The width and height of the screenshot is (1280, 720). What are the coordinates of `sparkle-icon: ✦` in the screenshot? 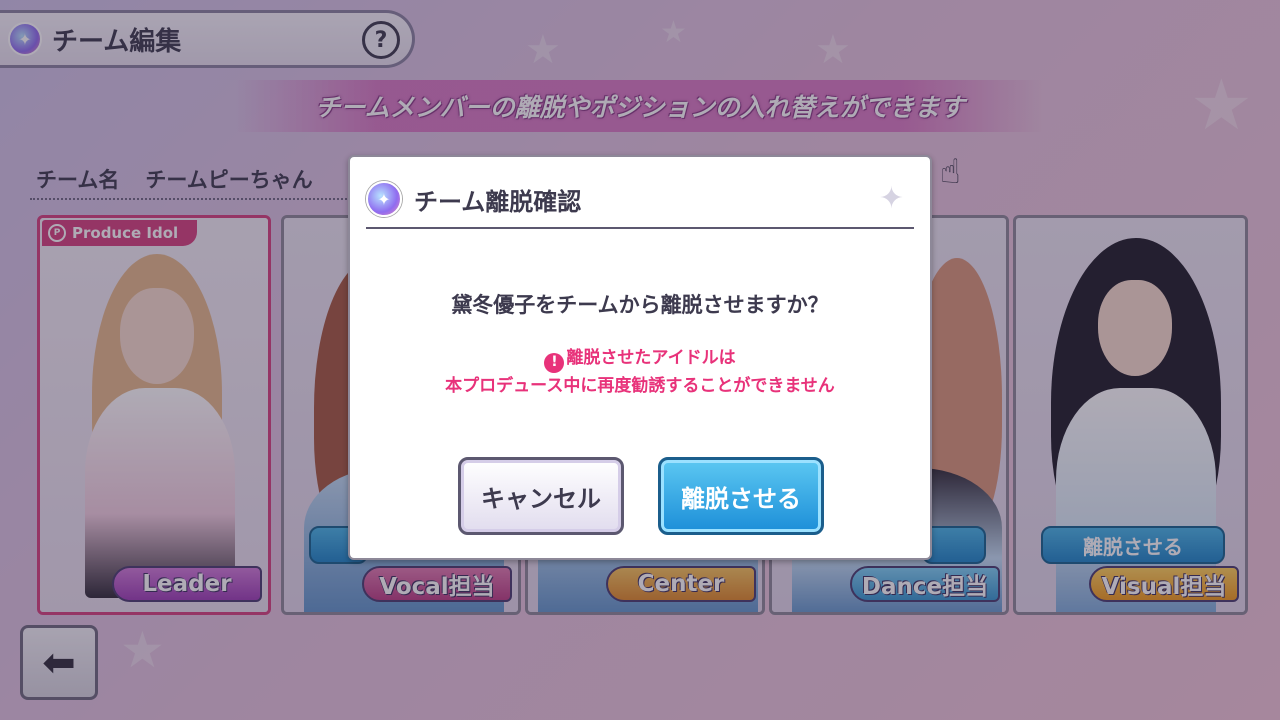 It's located at (891, 198).